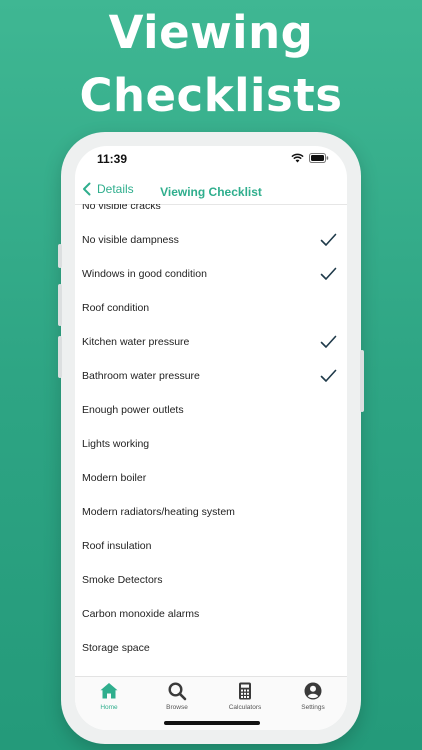 The width and height of the screenshot is (422, 750). What do you see at coordinates (141, 376) in the screenshot?
I see `checklist-item-label: Bathroom water pressure` at bounding box center [141, 376].